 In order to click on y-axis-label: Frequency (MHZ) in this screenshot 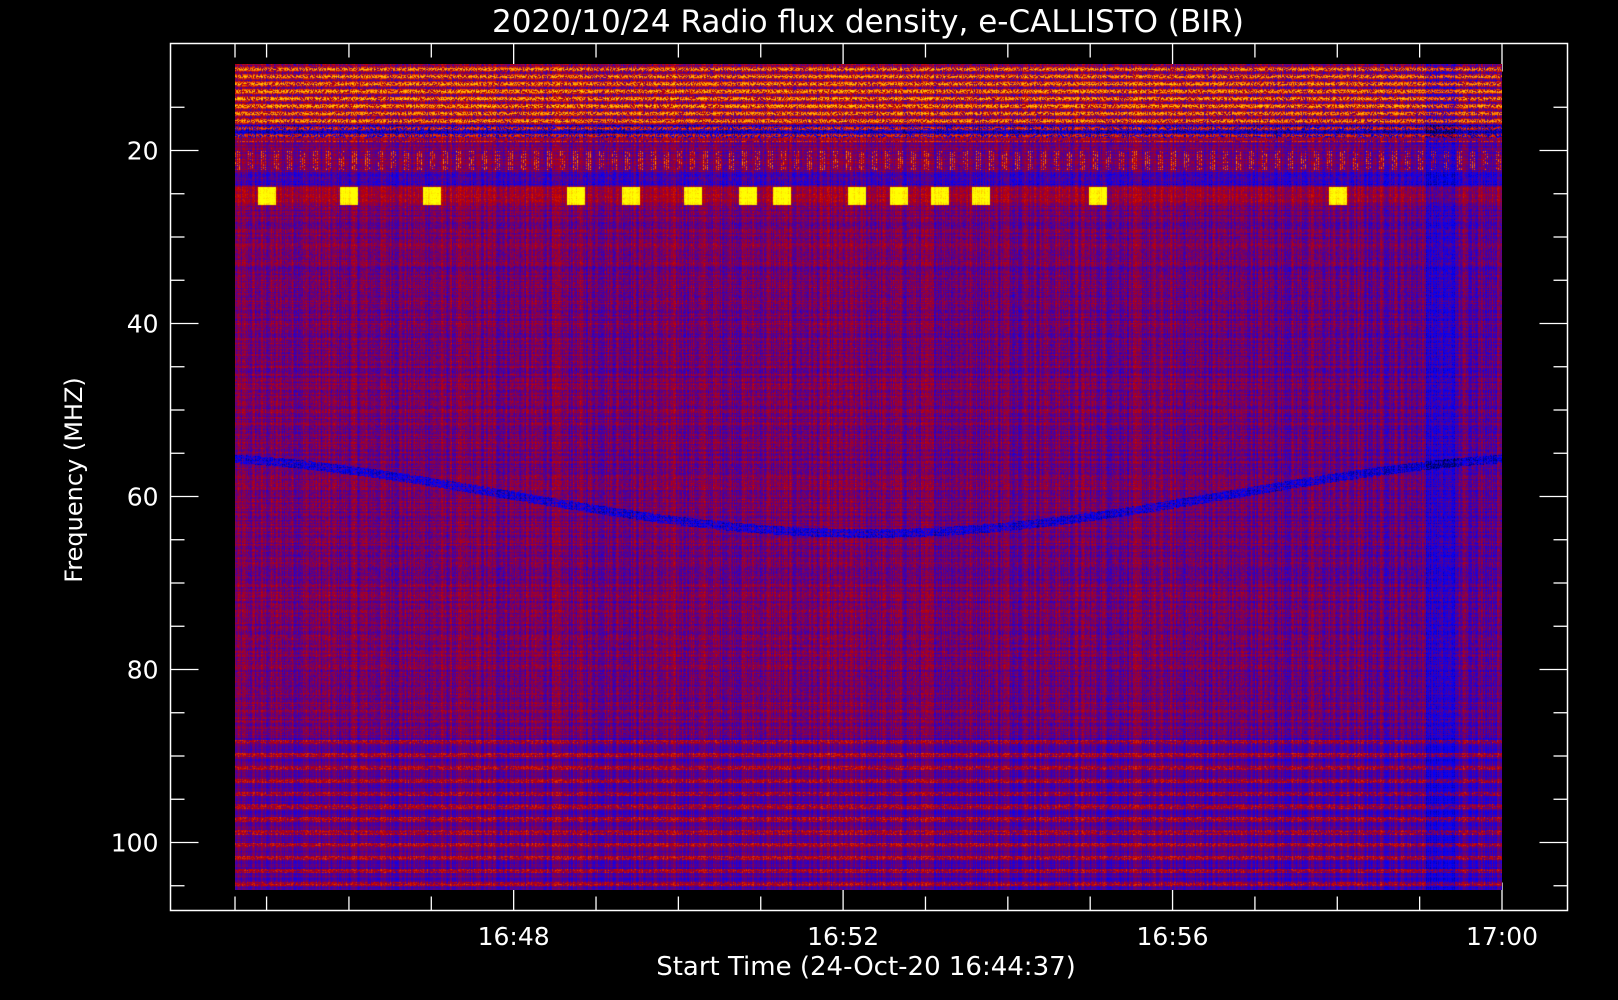, I will do `click(74, 480)`.